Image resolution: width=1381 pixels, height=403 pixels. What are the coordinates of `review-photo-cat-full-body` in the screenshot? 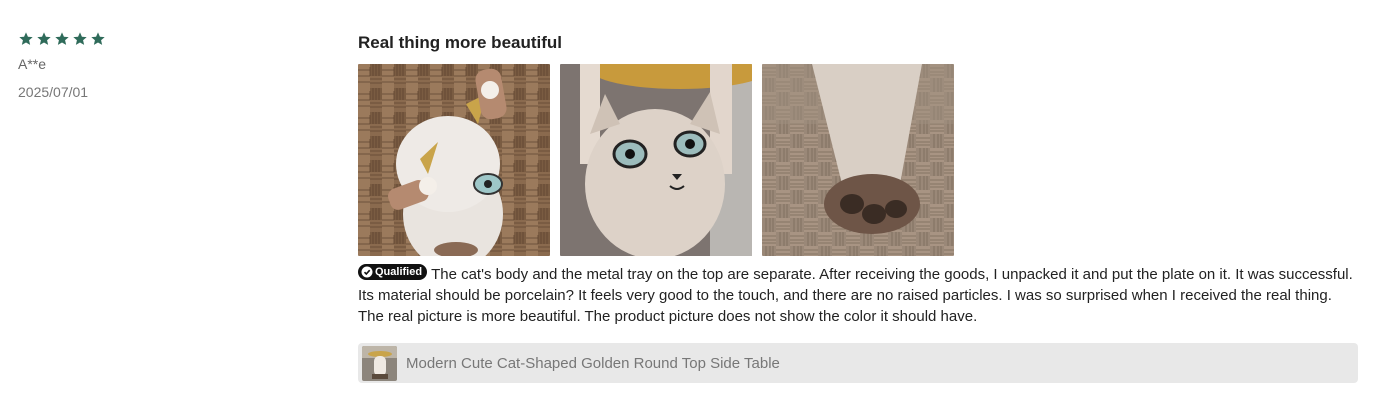 It's located at (454, 160).